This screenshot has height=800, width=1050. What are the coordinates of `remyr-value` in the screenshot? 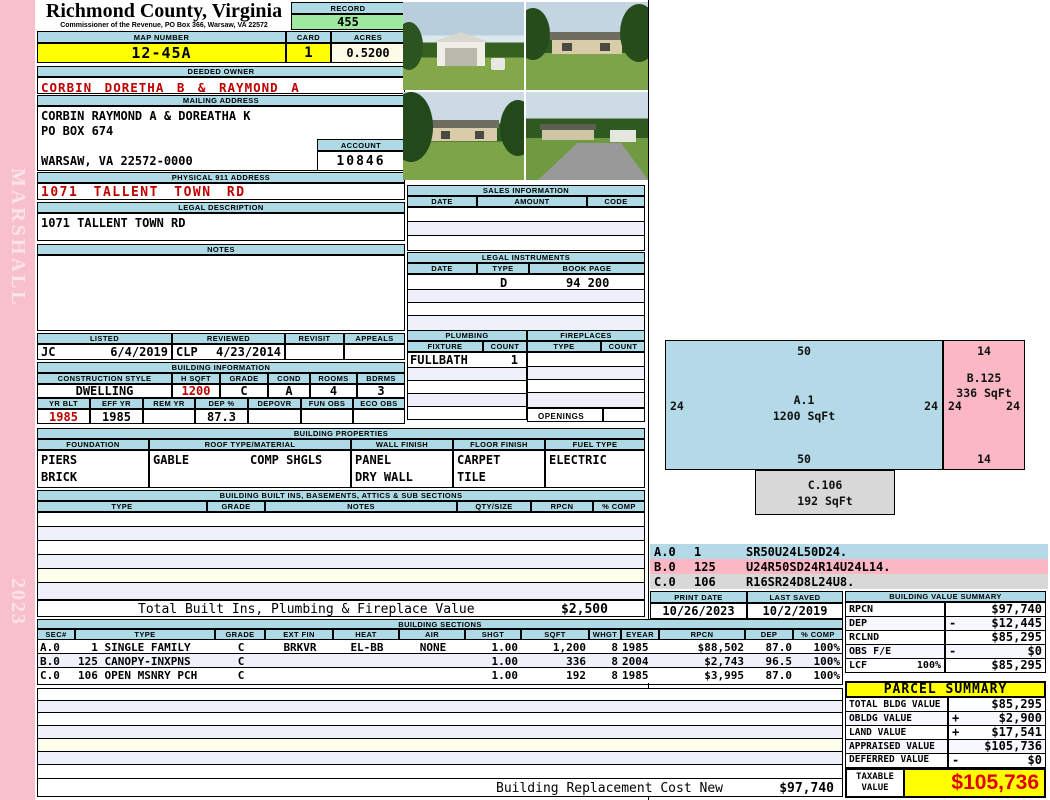 It's located at (169, 416).